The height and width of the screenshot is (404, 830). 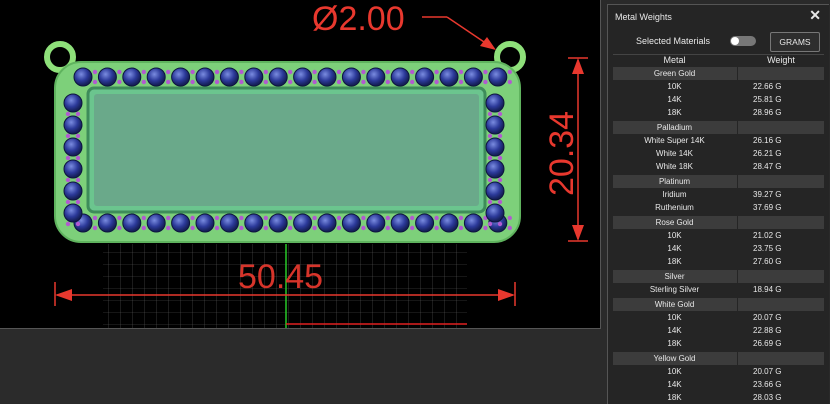 What do you see at coordinates (767, 99) in the screenshot?
I see `metal-weight: 25.81 G` at bounding box center [767, 99].